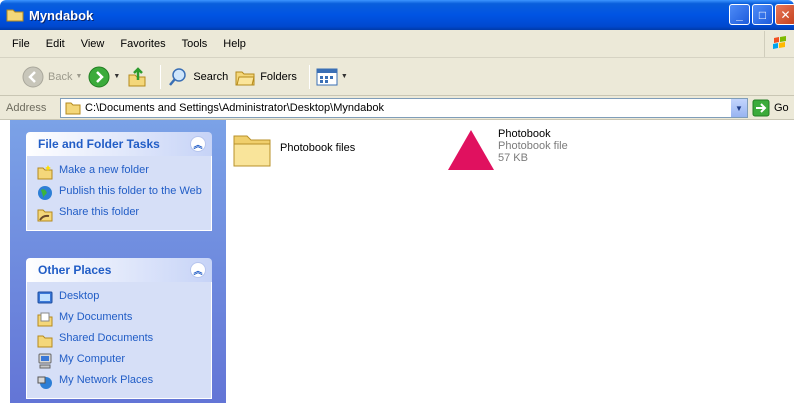  What do you see at coordinates (45, 193) in the screenshot?
I see `globe-icon` at bounding box center [45, 193].